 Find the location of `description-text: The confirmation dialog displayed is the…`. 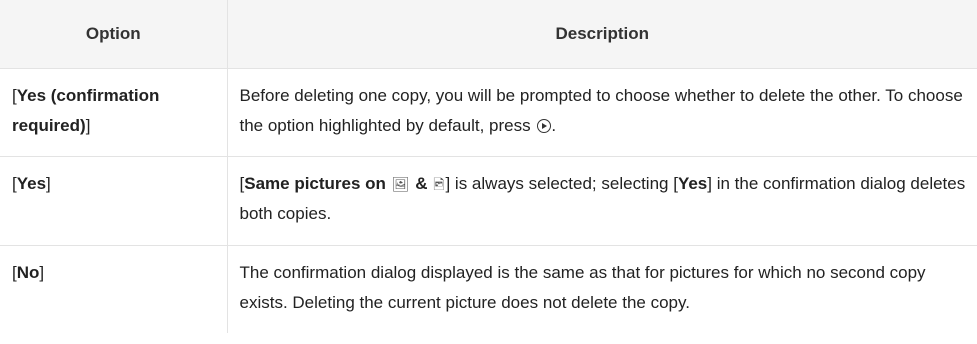

description-text: The confirmation dialog displayed is the… is located at coordinates (582, 287).